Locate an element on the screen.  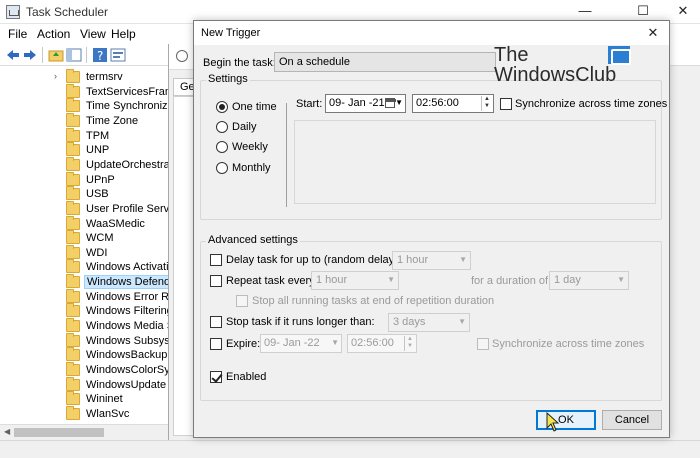
tree-item-label: WlanSvc is located at coordinates (108, 413).